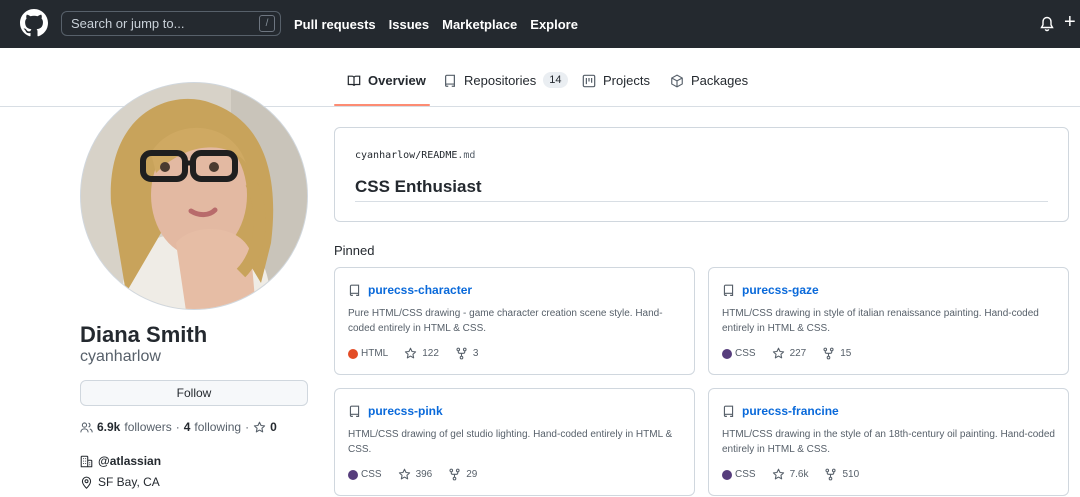 The height and width of the screenshot is (497, 1080). I want to click on repo-language: HTML, so click(368, 353).